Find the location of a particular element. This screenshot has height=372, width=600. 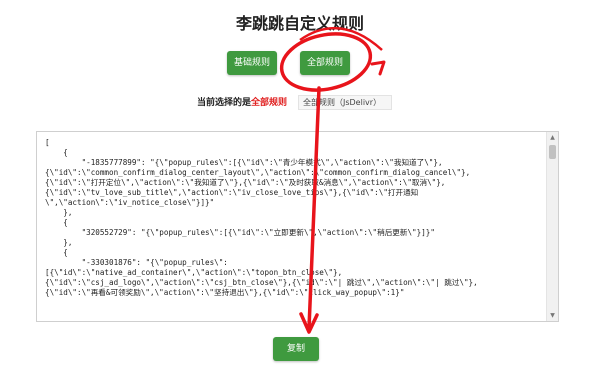

scrollbar-thumb is located at coordinates (552, 152).